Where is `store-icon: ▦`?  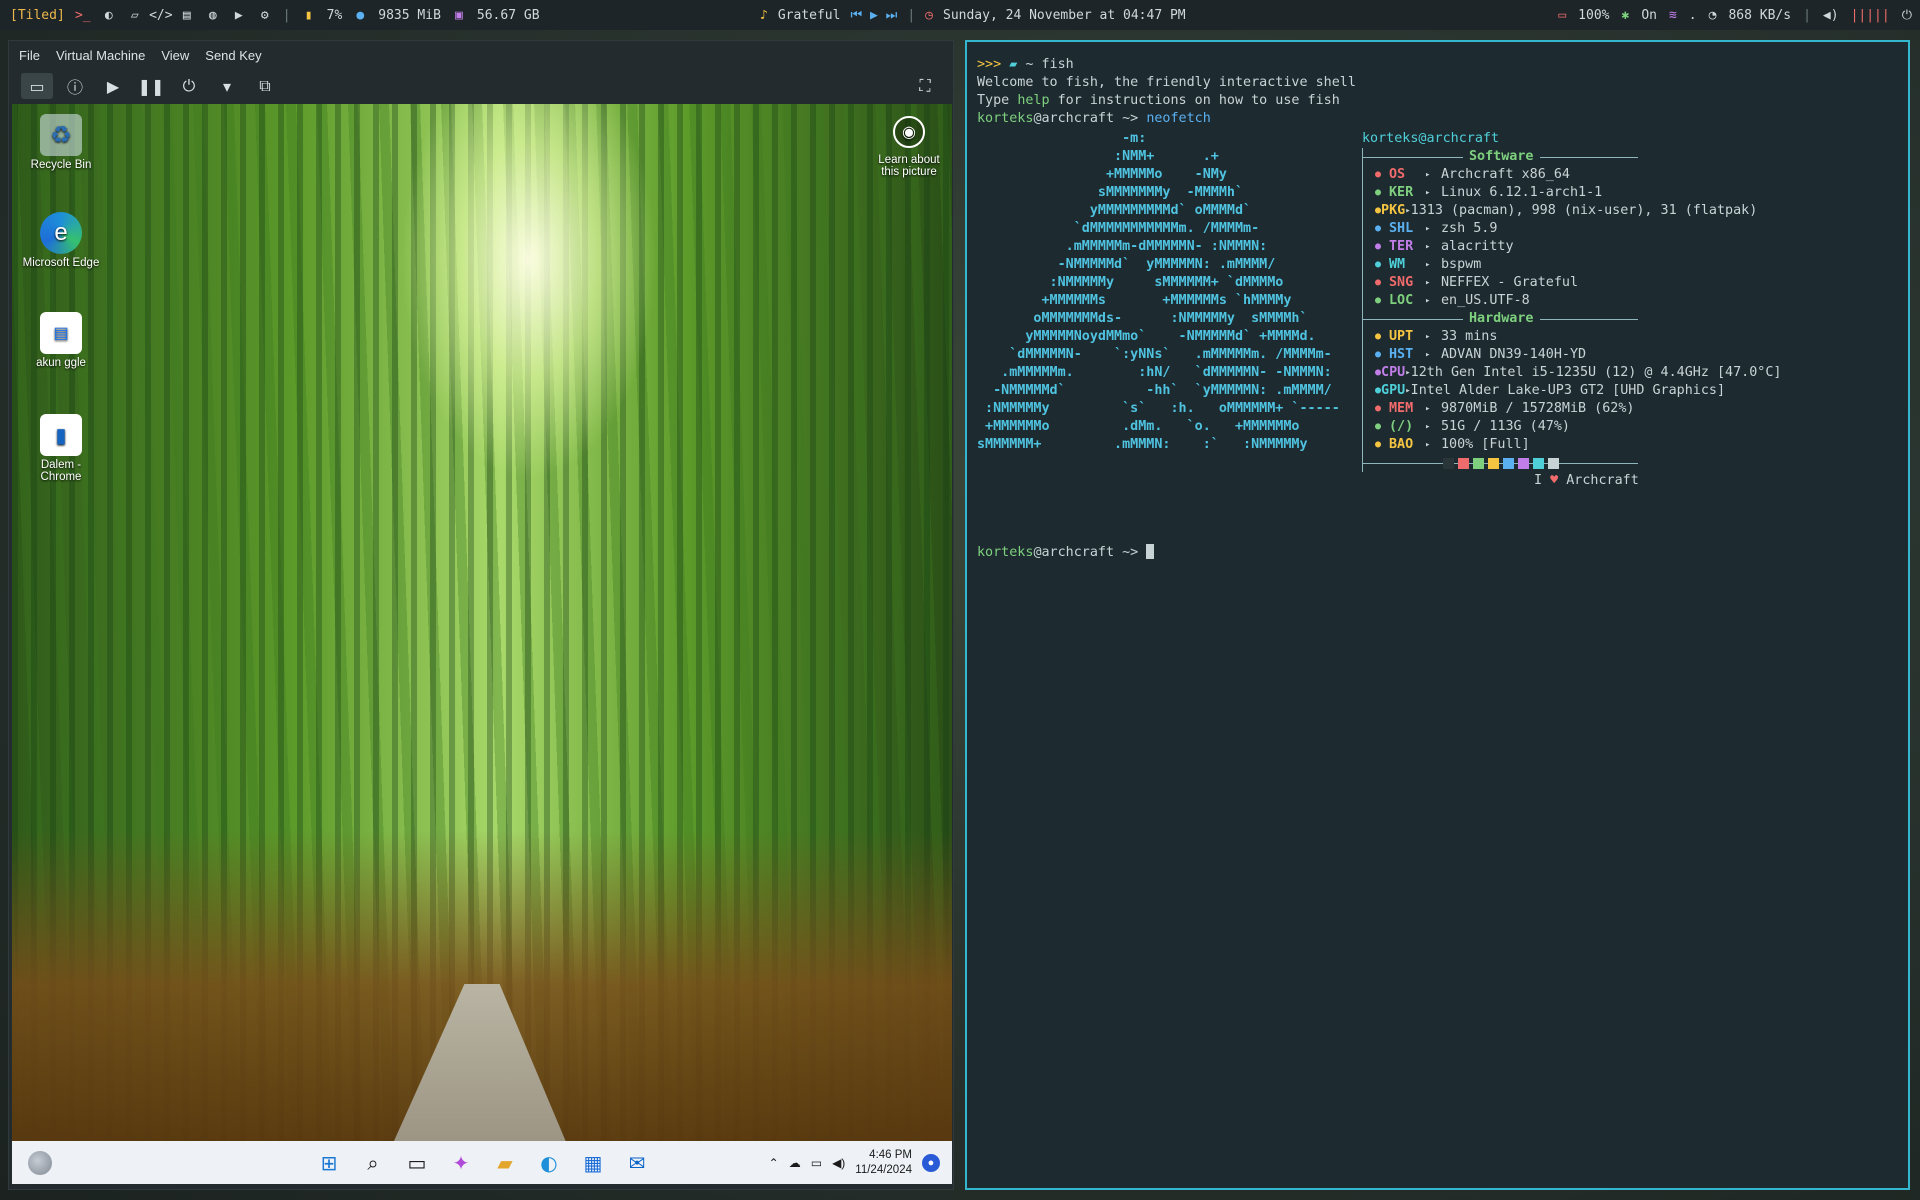 store-icon: ▦ is located at coordinates (593, 1163).